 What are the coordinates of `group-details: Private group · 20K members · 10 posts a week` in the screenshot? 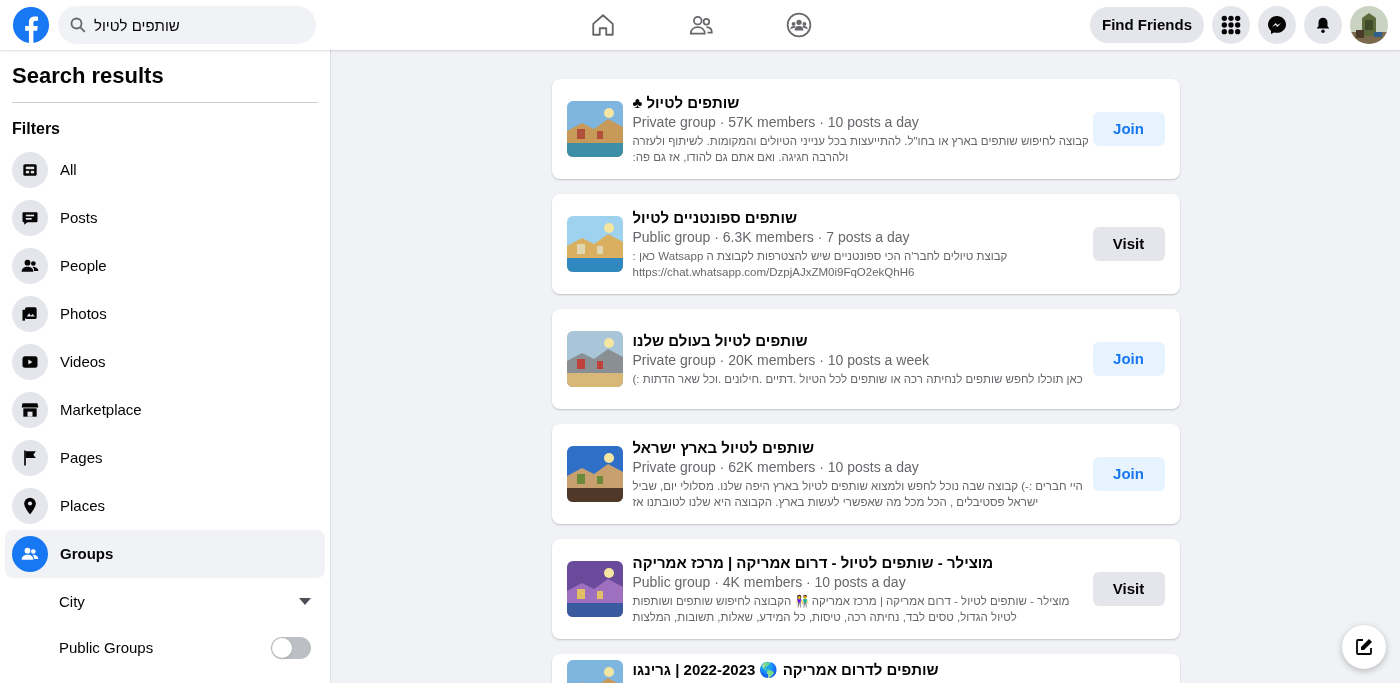 It's located at (780, 360).